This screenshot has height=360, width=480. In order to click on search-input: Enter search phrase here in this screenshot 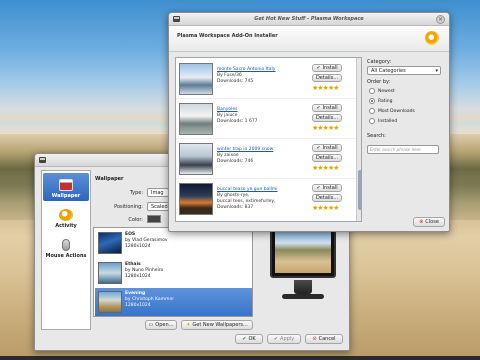, I will do `click(403, 149)`.